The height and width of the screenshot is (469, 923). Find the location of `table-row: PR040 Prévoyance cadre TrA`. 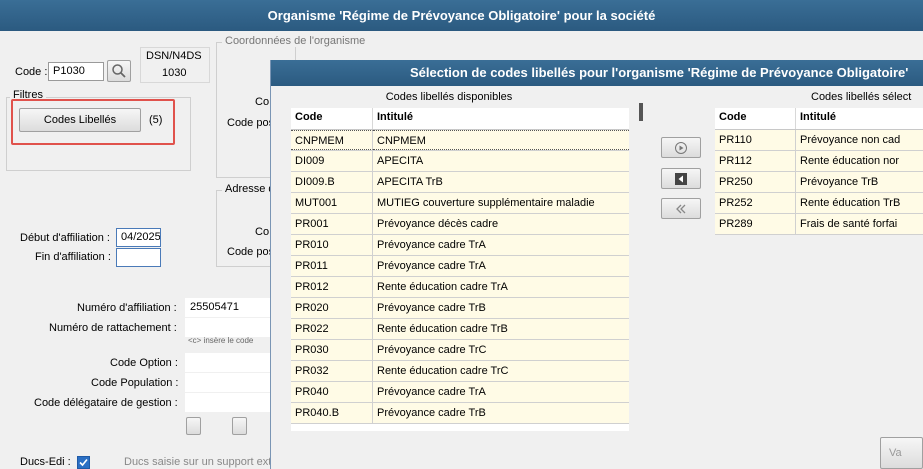

table-row: PR040 Prévoyance cadre TrA is located at coordinates (460, 392).